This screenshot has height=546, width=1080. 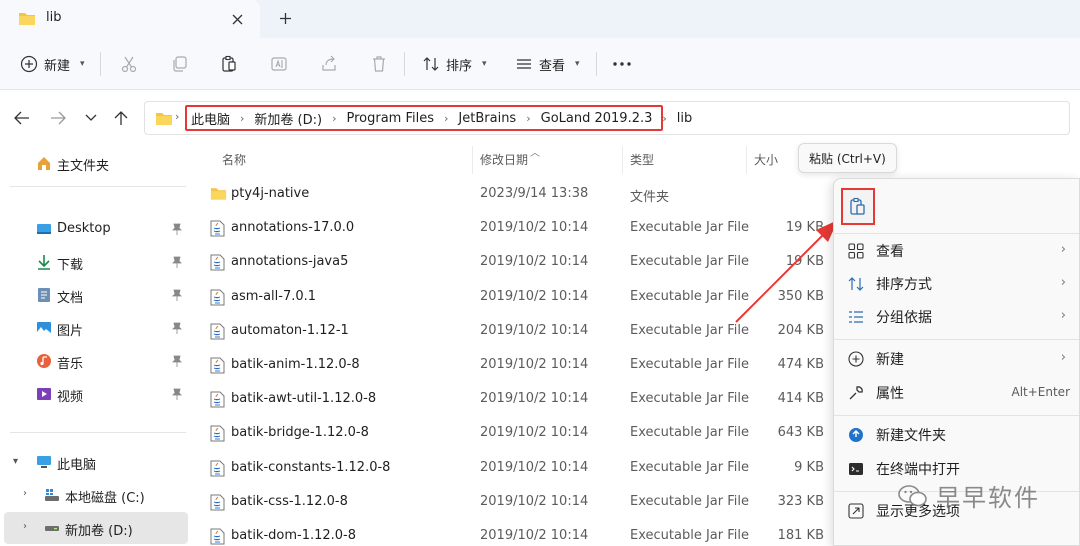 I want to click on delete-button, so click(x=379, y=64).